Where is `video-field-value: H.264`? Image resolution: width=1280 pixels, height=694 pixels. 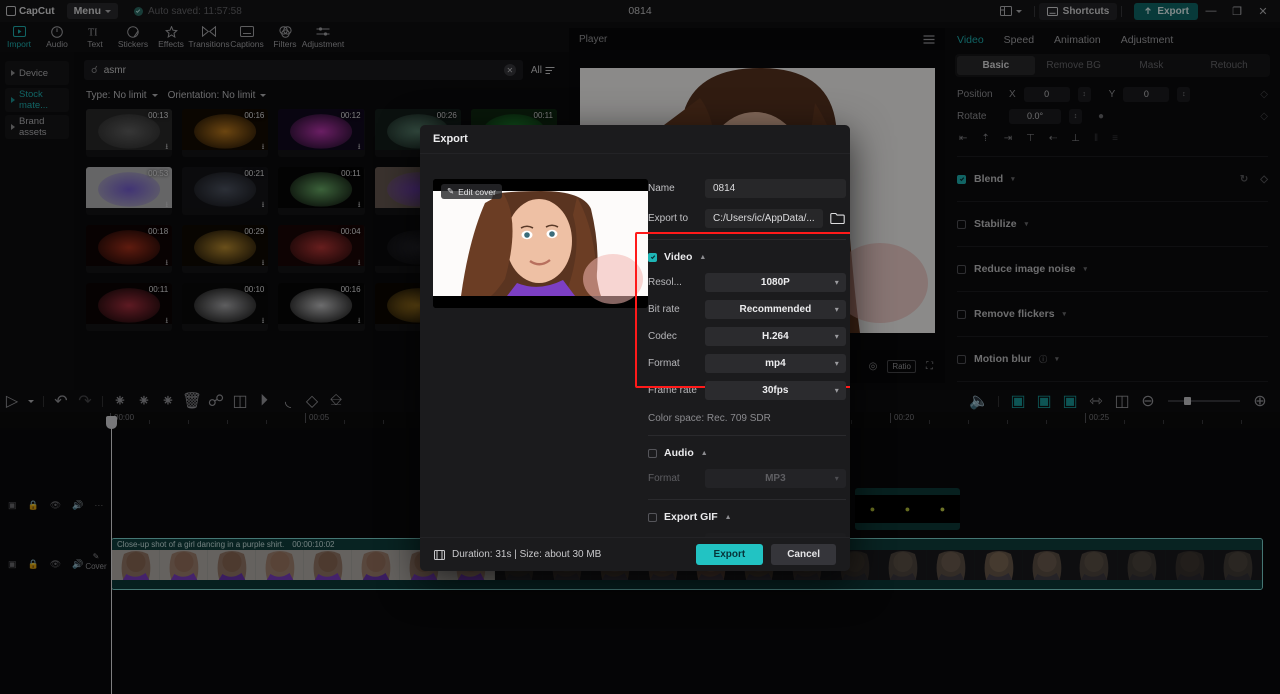 video-field-value: H.264 is located at coordinates (775, 336).